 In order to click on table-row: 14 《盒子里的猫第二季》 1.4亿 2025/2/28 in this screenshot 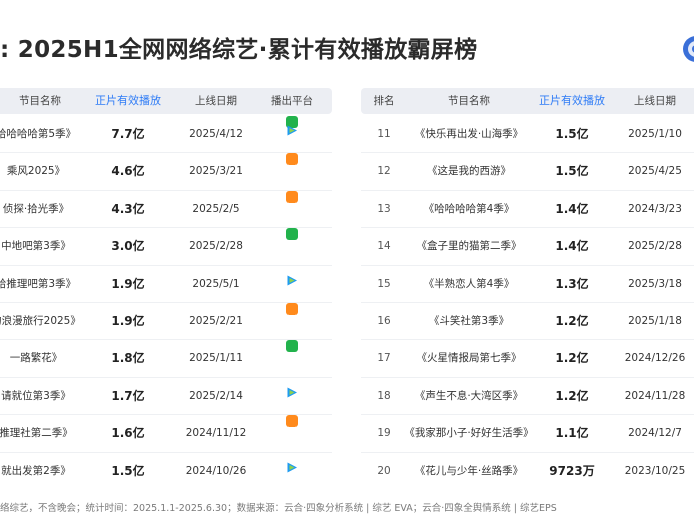, I will do `click(527, 247)`.